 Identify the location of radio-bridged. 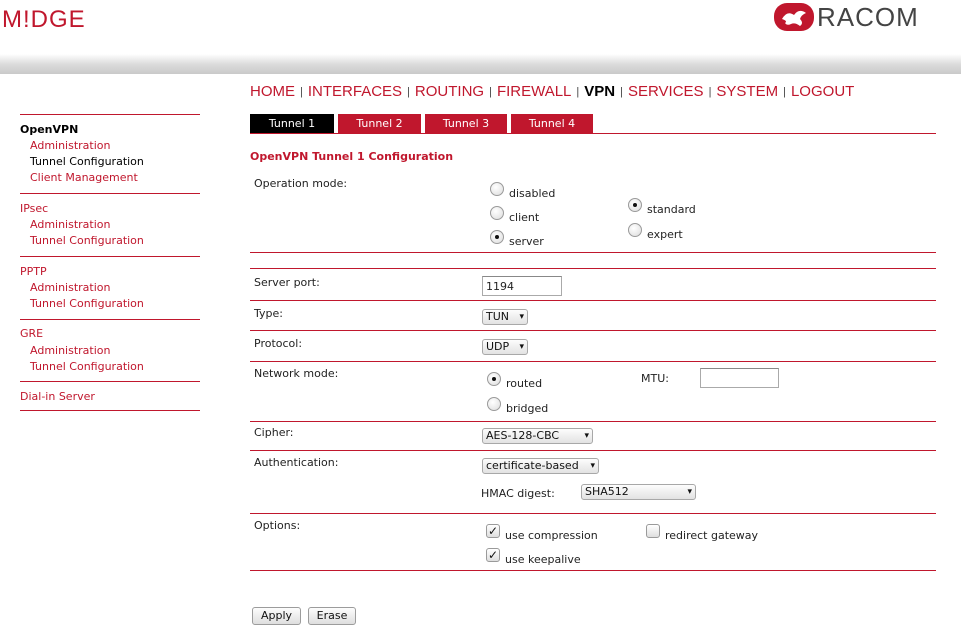
(494, 404).